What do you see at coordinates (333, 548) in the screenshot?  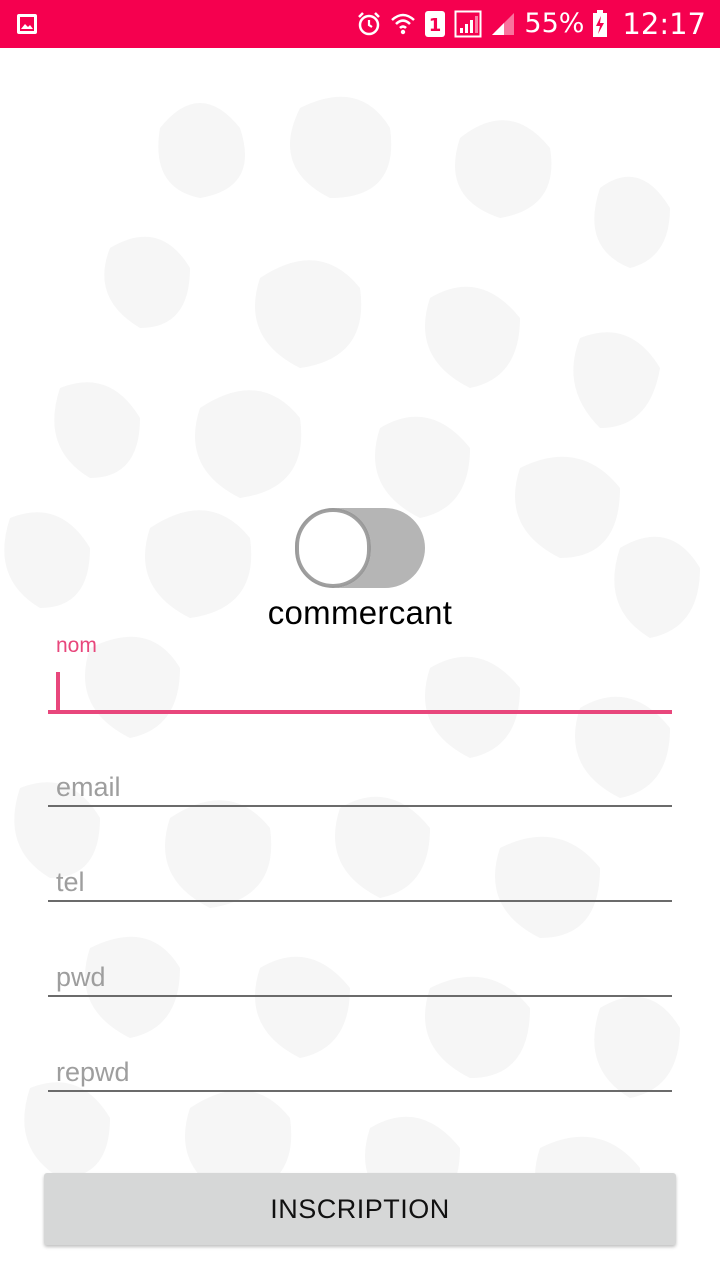 I see `switch-knob` at bounding box center [333, 548].